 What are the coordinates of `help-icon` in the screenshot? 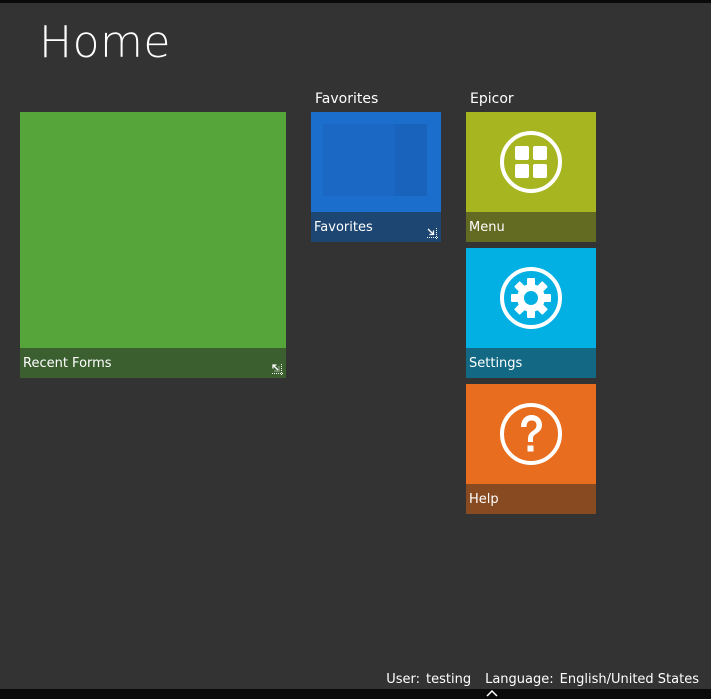 It's located at (531, 434).